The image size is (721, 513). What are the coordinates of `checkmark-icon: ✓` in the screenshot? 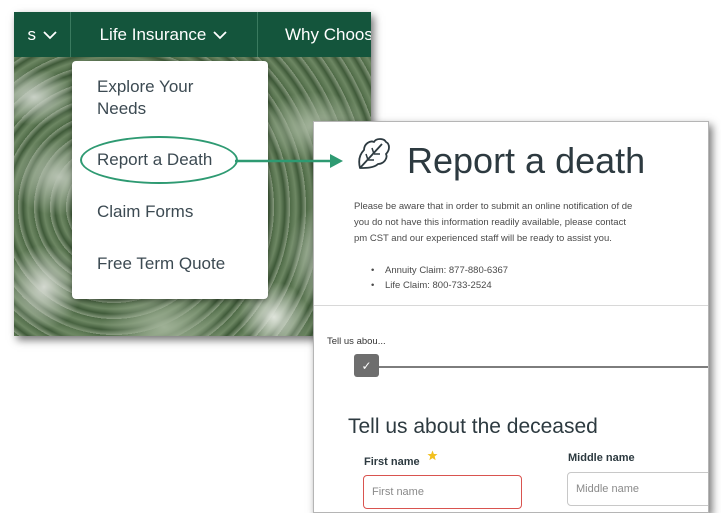 It's located at (366, 365).